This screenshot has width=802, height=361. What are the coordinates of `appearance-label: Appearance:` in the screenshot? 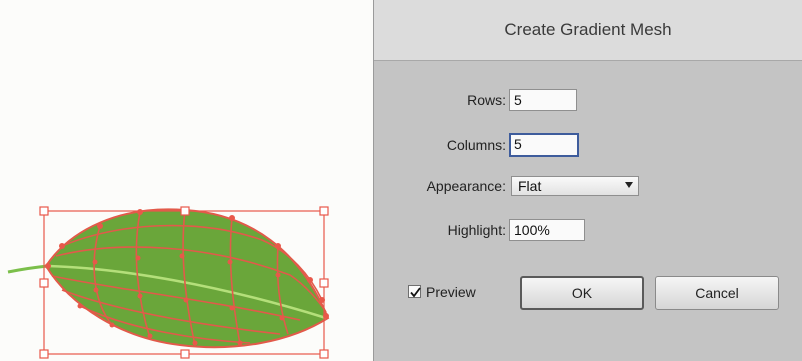 It's located at (466, 186).